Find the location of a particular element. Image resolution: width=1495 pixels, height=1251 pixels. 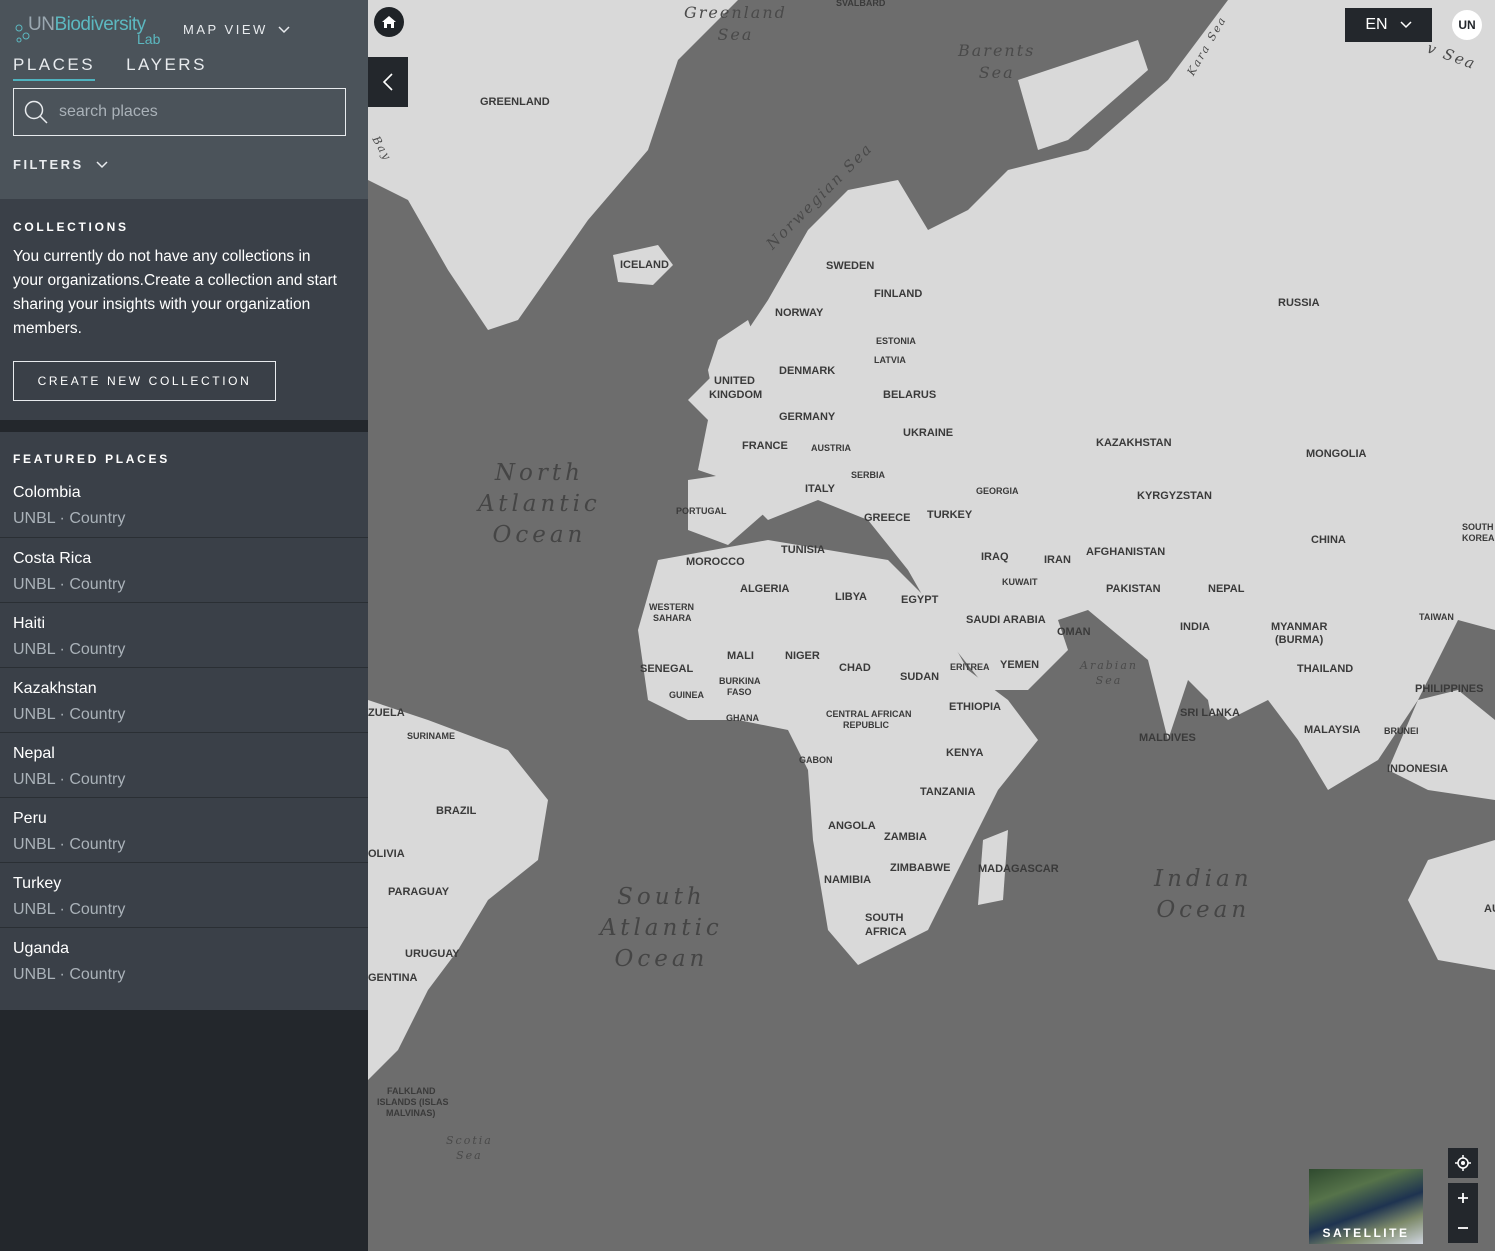

chevron-down-icon is located at coordinates (1406, 25).